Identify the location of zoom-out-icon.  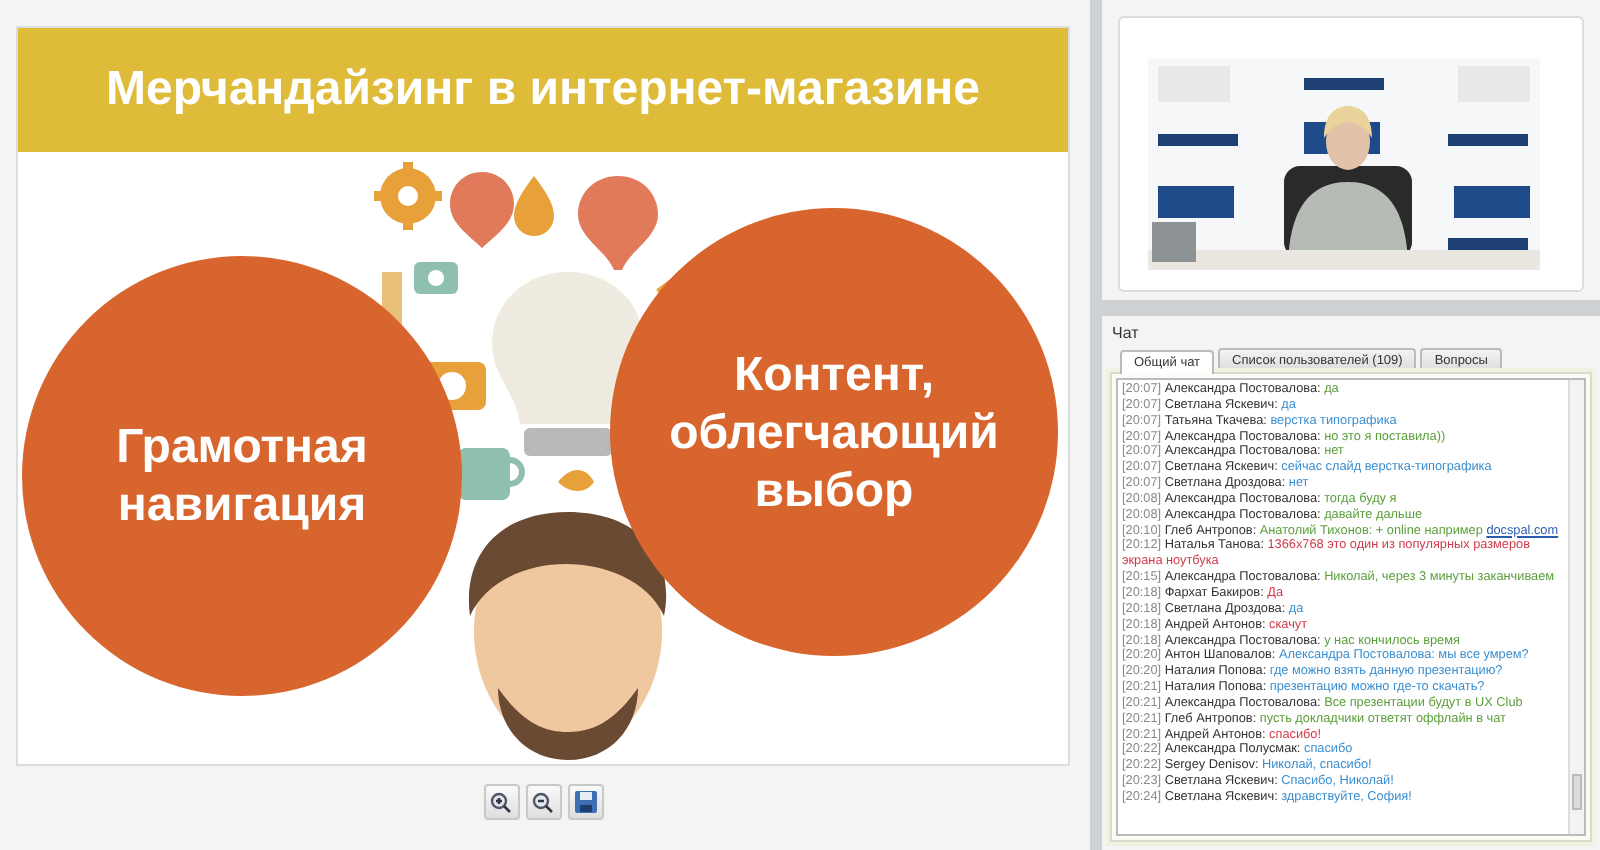
(543, 802).